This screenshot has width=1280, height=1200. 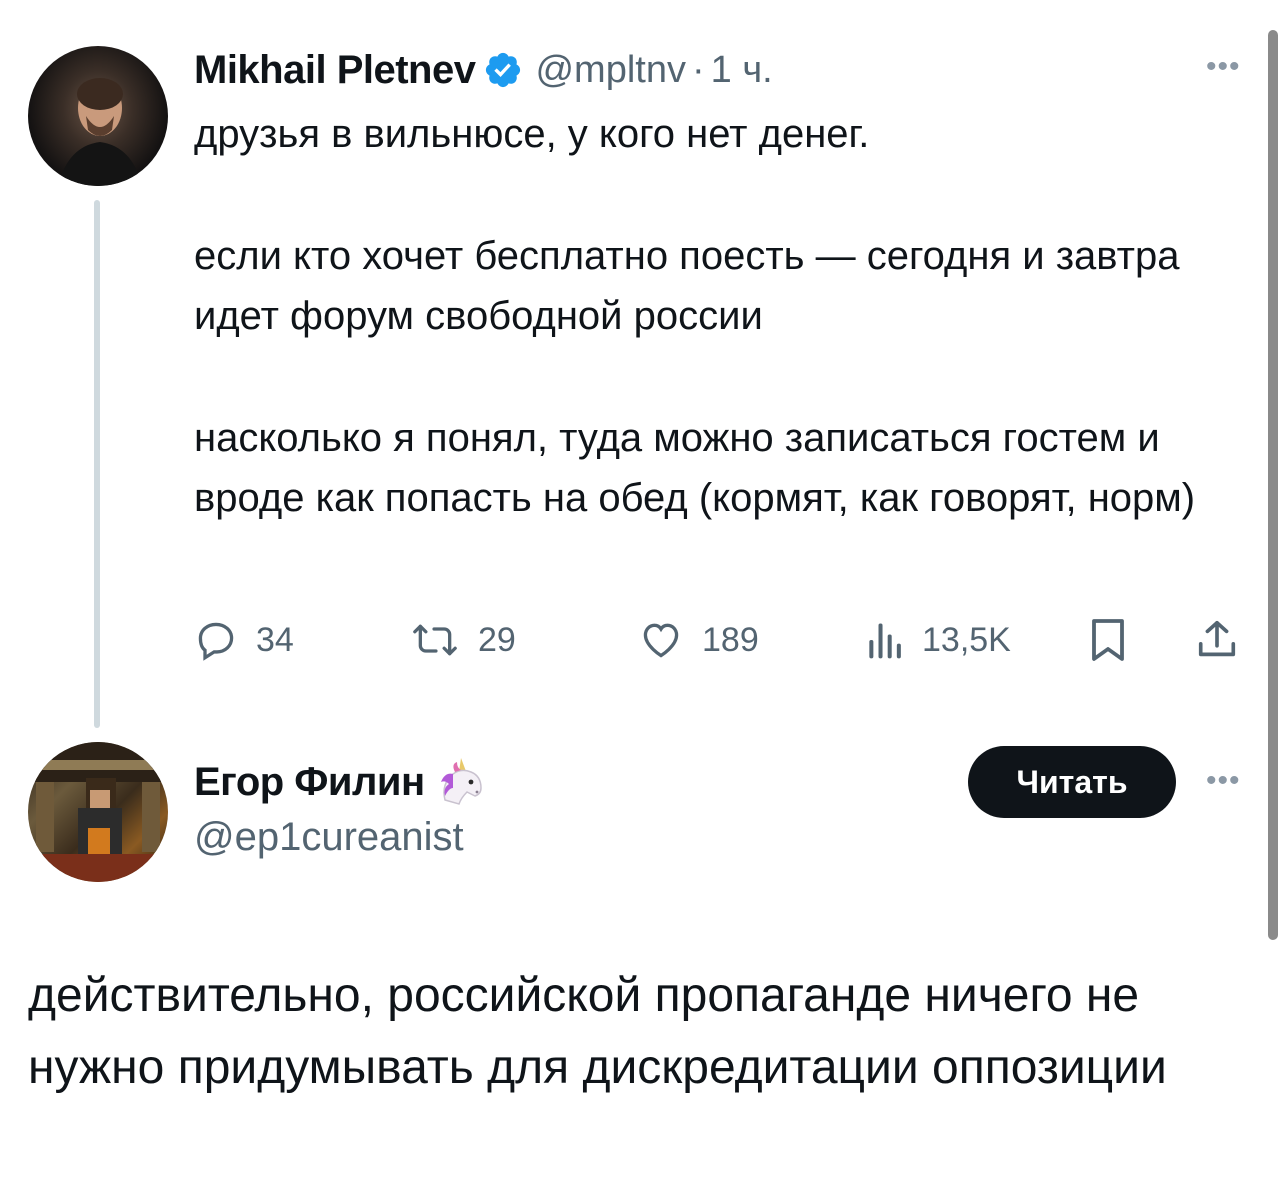 What do you see at coordinates (532, 134) in the screenshot?
I see `tweet-paragraph: друзья в вильнюсе, у кого нет денег.` at bounding box center [532, 134].